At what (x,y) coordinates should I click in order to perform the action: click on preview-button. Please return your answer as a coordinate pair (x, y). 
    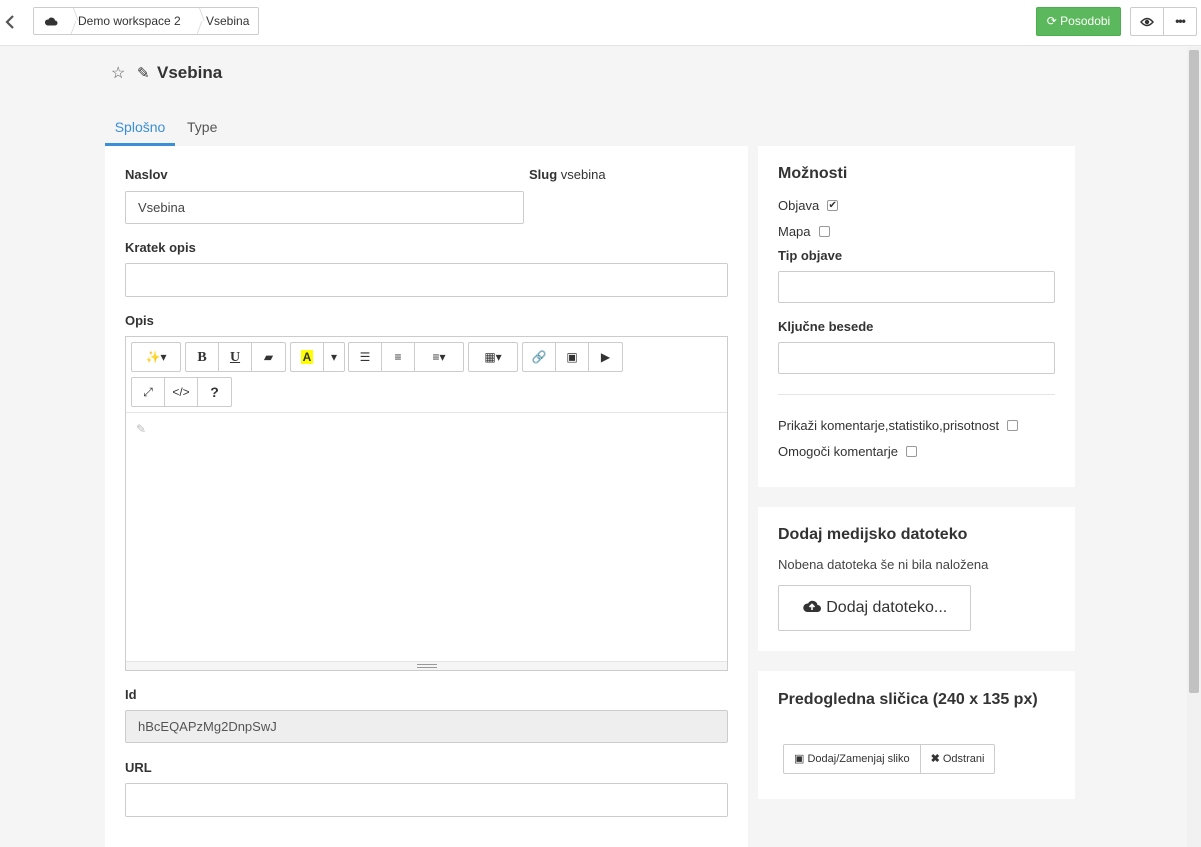
    Looking at the image, I should click on (1147, 21).